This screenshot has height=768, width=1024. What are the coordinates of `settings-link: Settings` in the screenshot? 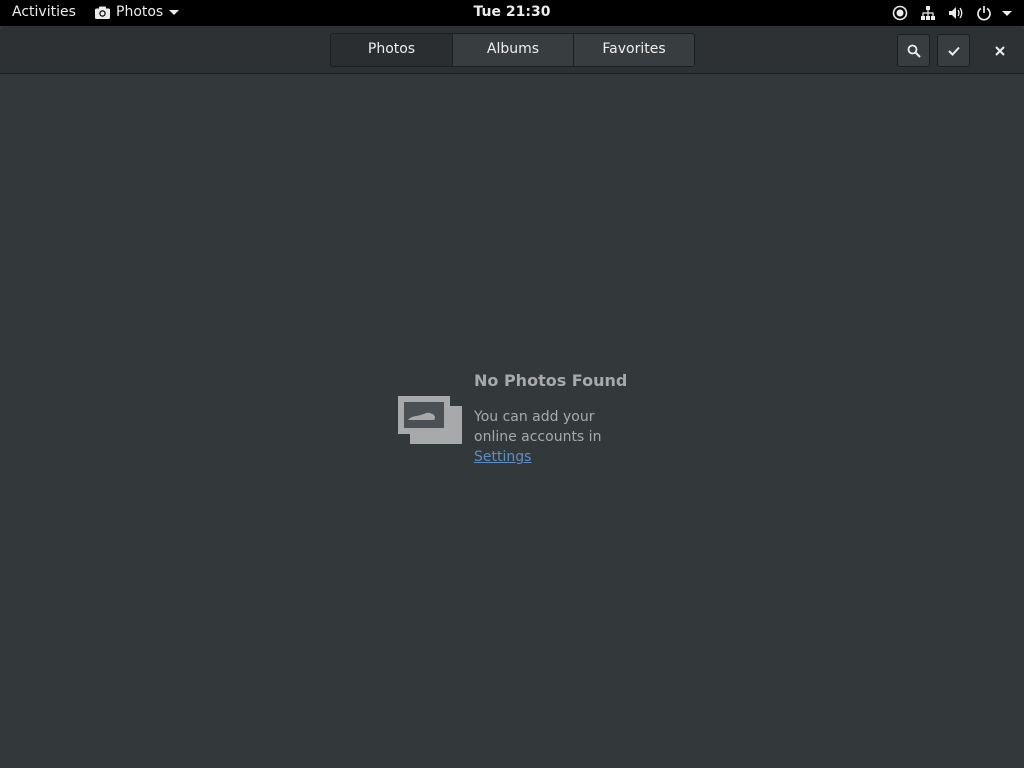 It's located at (502, 457).